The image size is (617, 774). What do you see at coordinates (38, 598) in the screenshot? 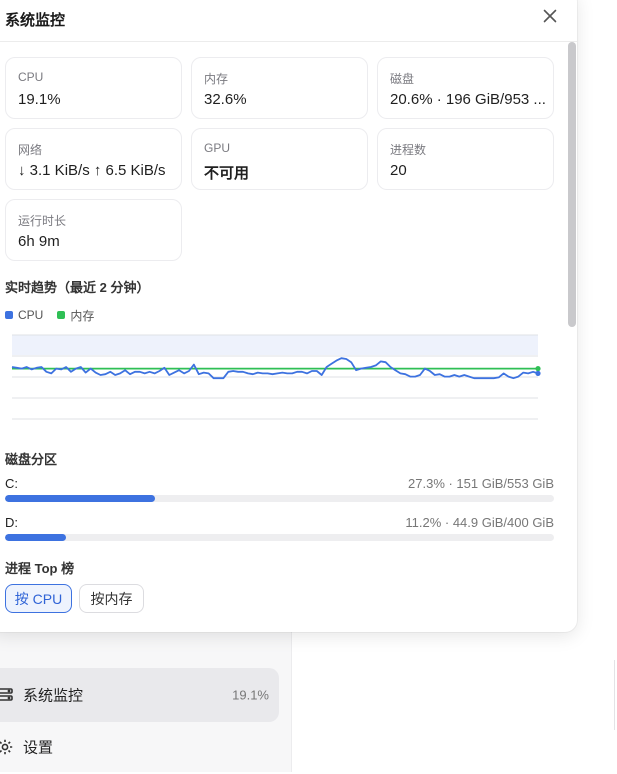
I see `sort-by-cpu-button: 按 CPU` at bounding box center [38, 598].